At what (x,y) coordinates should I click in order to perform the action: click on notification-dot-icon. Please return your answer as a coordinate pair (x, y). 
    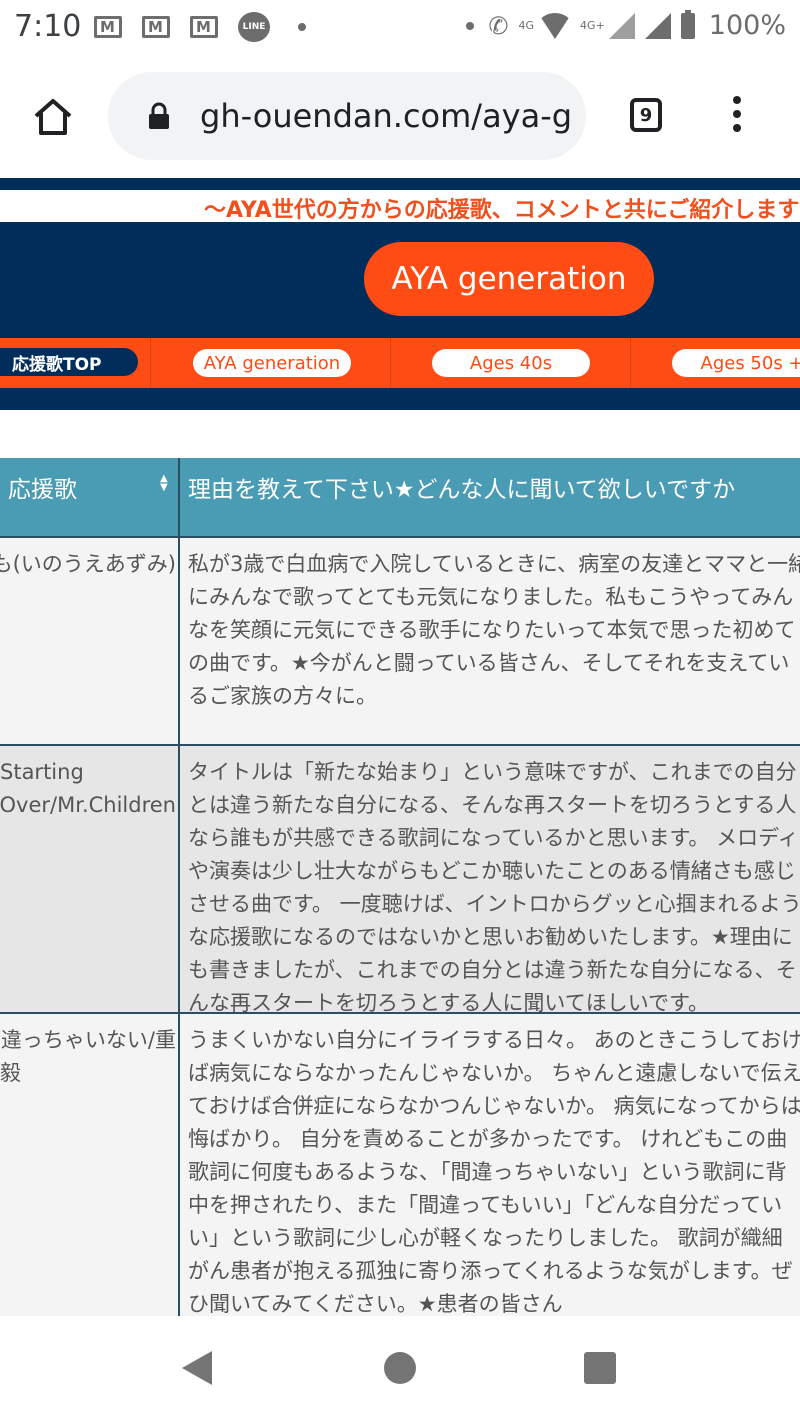
    Looking at the image, I should click on (470, 25).